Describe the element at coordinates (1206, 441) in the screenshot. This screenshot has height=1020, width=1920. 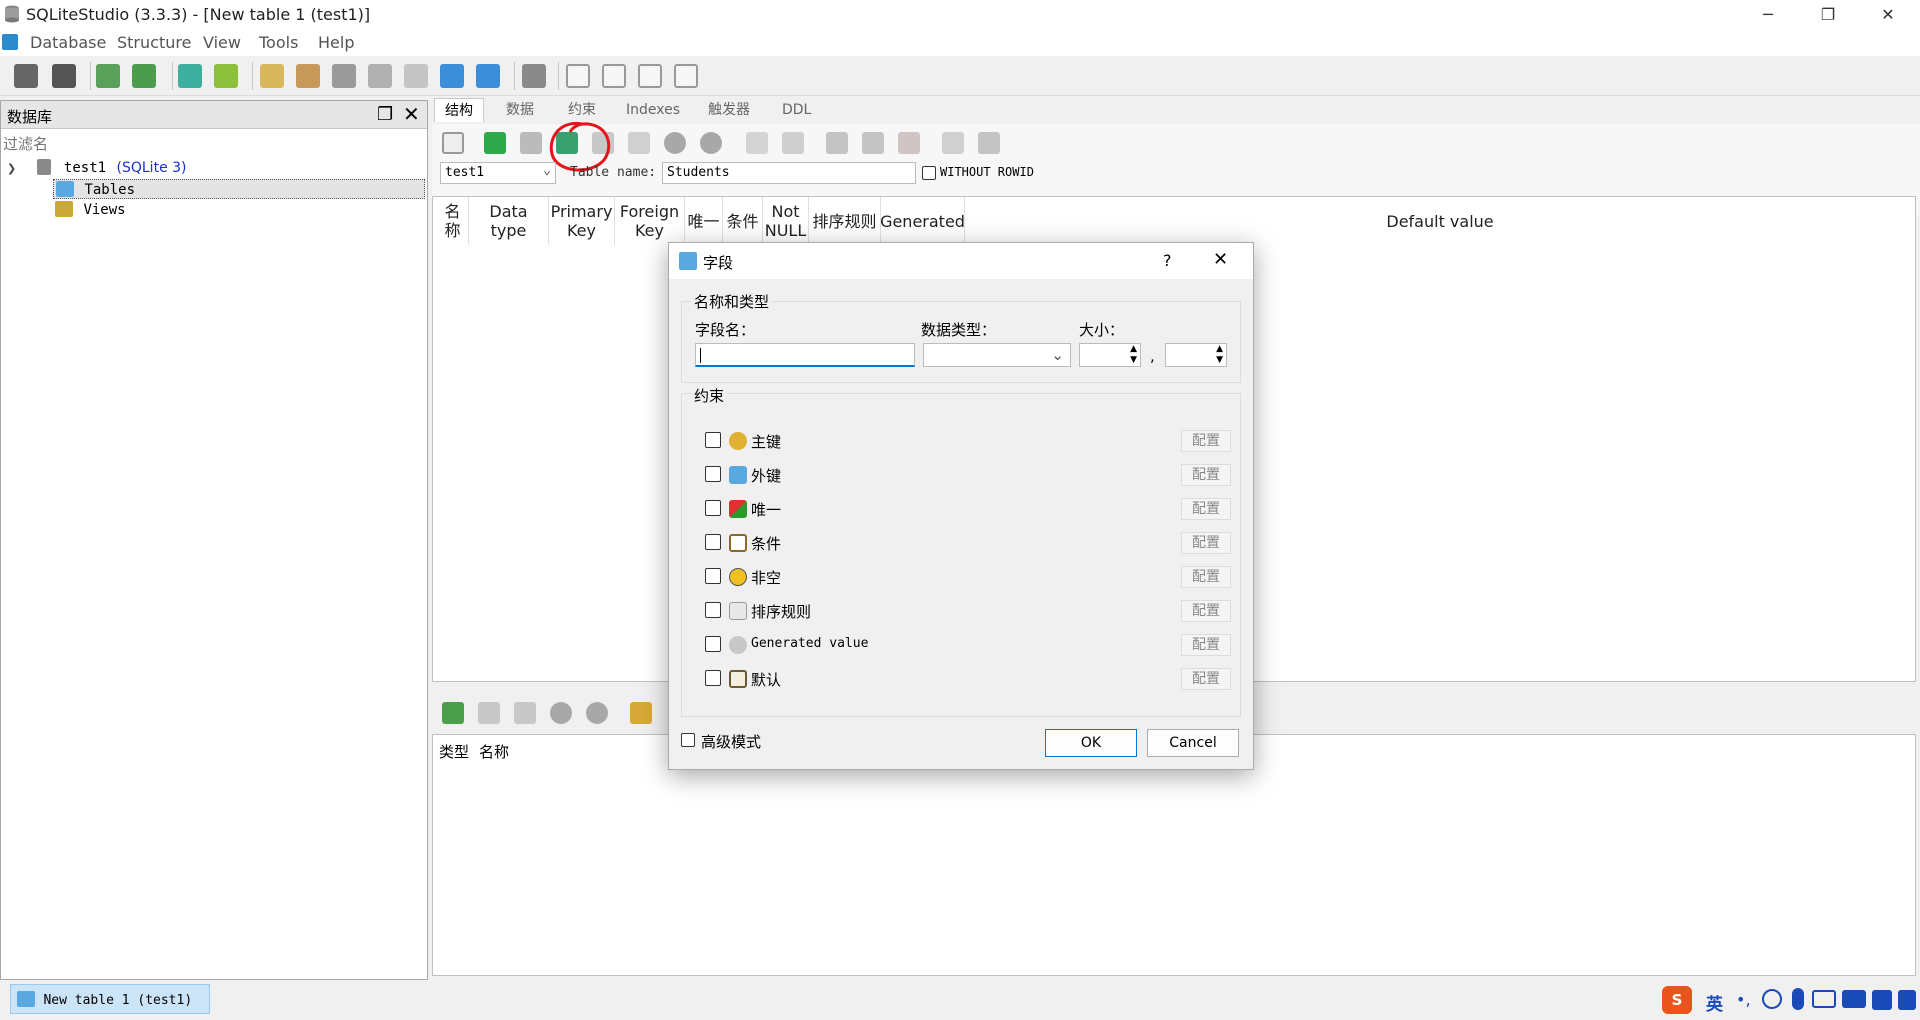
I see `pk-configure-button: 配置` at that location.